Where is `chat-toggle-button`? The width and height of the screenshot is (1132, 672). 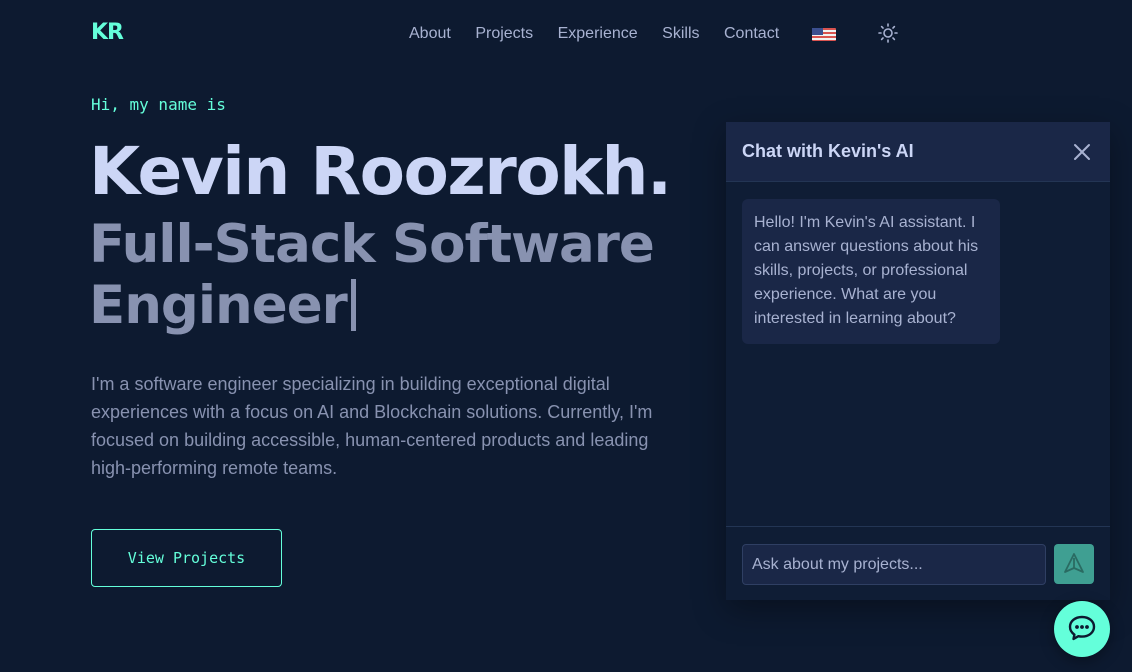
chat-toggle-button is located at coordinates (1082, 629).